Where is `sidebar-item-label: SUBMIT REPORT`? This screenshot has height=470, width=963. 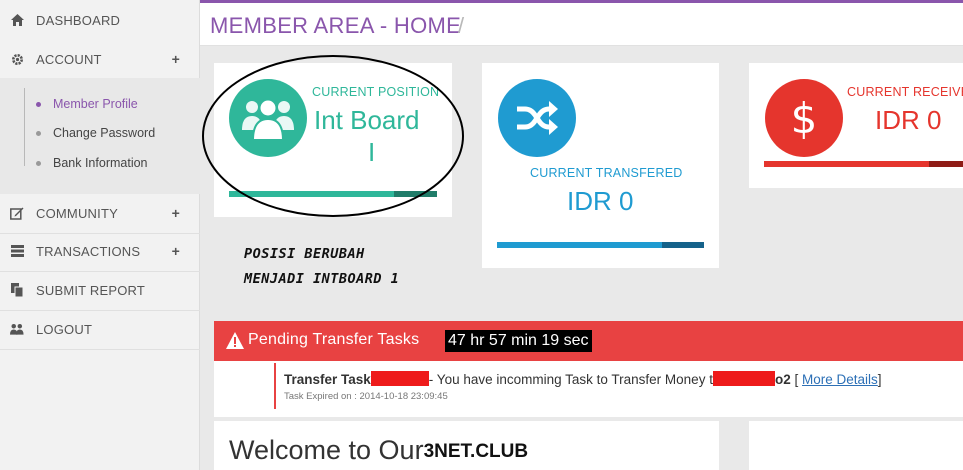 sidebar-item-label: SUBMIT REPORT is located at coordinates (91, 290).